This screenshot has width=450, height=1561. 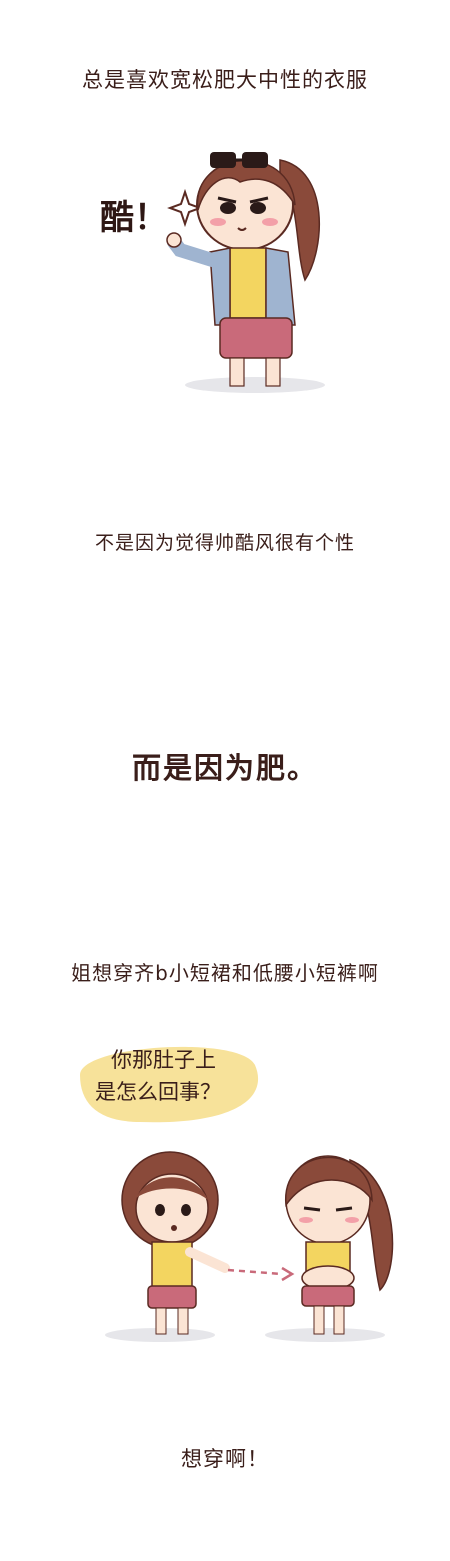 I want to click on bubble-line-2: 是怎么回事？, so click(x=158, y=1092).